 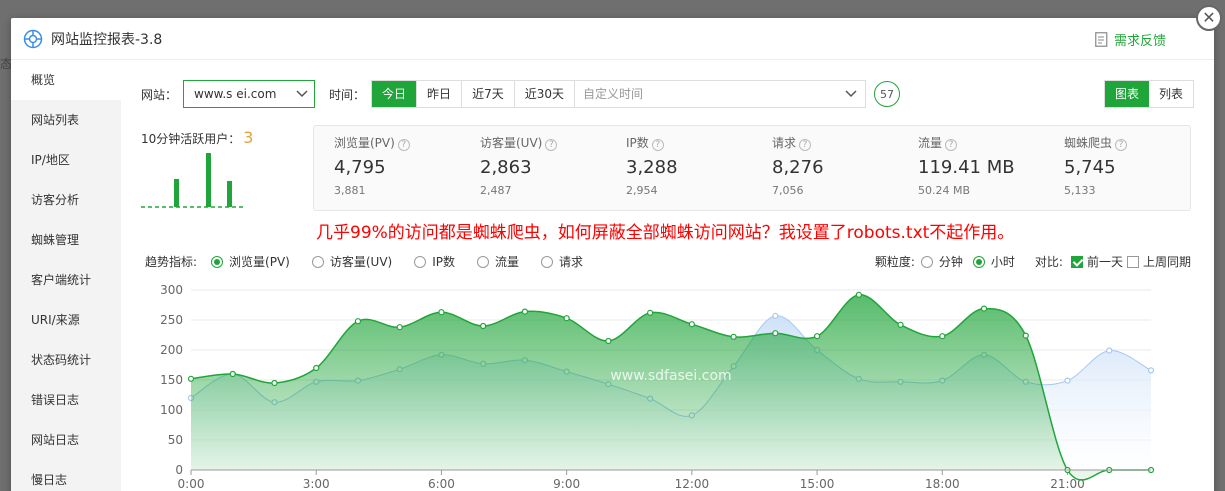 I want to click on feedback-link: 需求反馈, so click(x=1130, y=39).